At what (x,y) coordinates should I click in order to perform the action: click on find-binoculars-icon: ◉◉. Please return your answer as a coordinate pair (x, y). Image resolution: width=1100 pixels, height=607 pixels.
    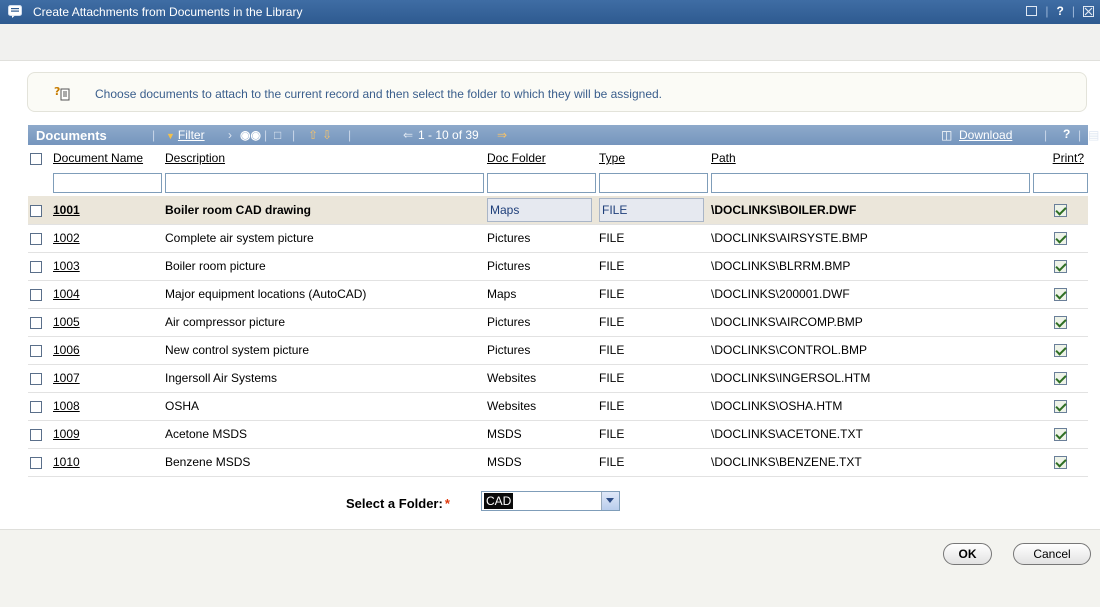
    Looking at the image, I should click on (250, 135).